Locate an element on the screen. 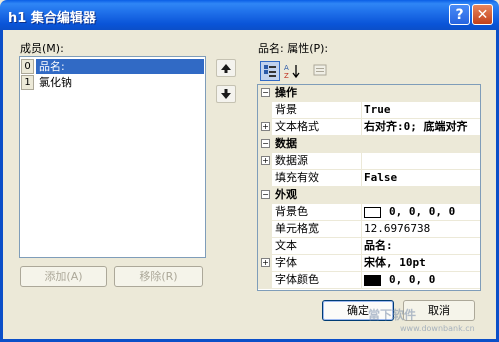 This screenshot has height=342, width=499. property-value: True is located at coordinates (422, 110).